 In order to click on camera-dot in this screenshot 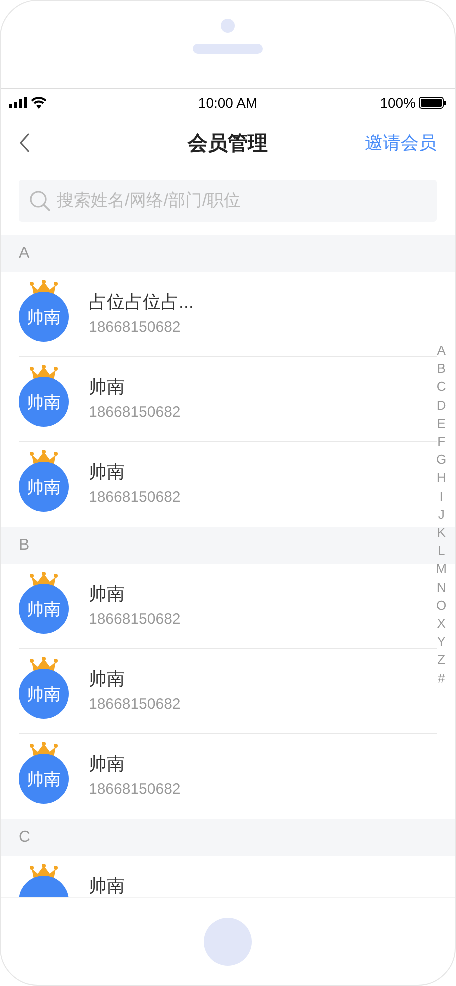, I will do `click(228, 26)`.